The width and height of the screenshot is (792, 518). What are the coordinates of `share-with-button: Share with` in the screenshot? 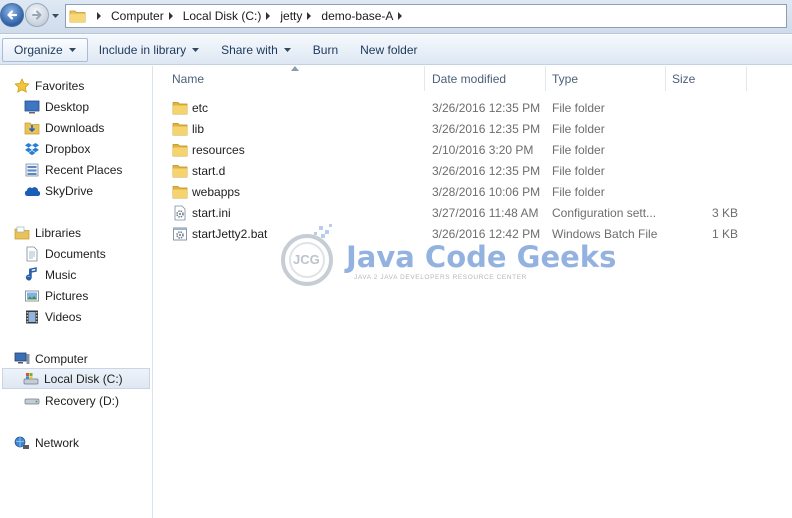 It's located at (256, 50).